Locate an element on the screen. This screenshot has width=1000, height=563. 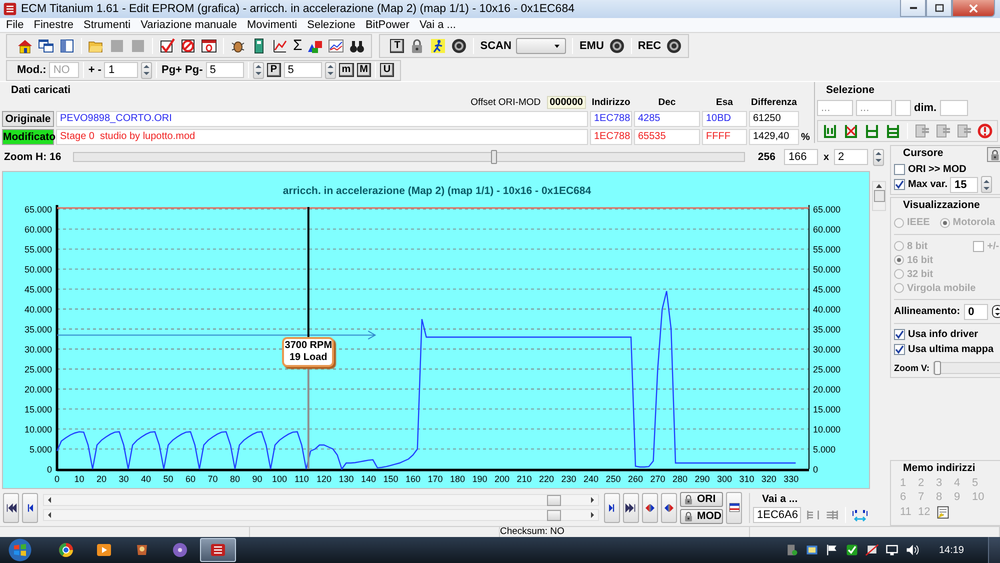
windows-icon is located at coordinates (46, 46).